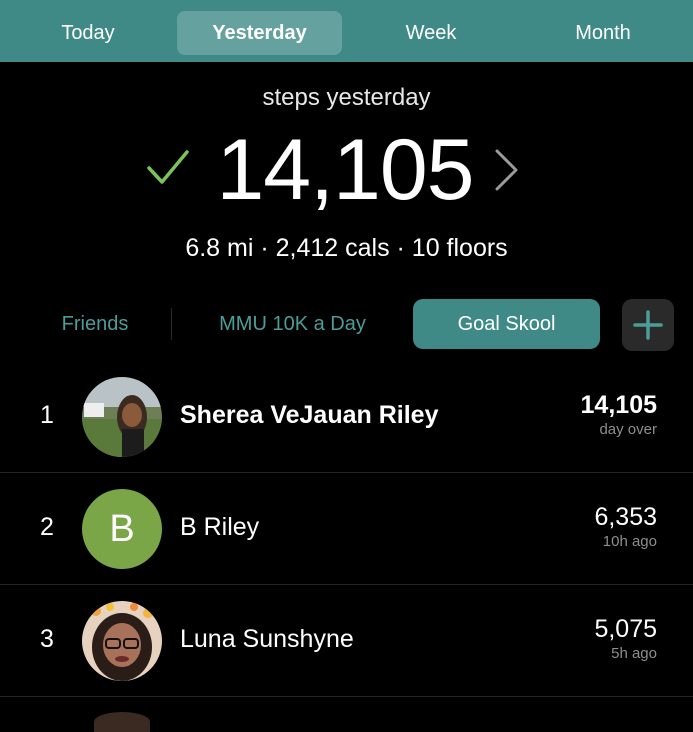 This screenshot has width=693, height=732. I want to click on group-mmu-10k-a-day: MMU 10K a Day, so click(292, 324).